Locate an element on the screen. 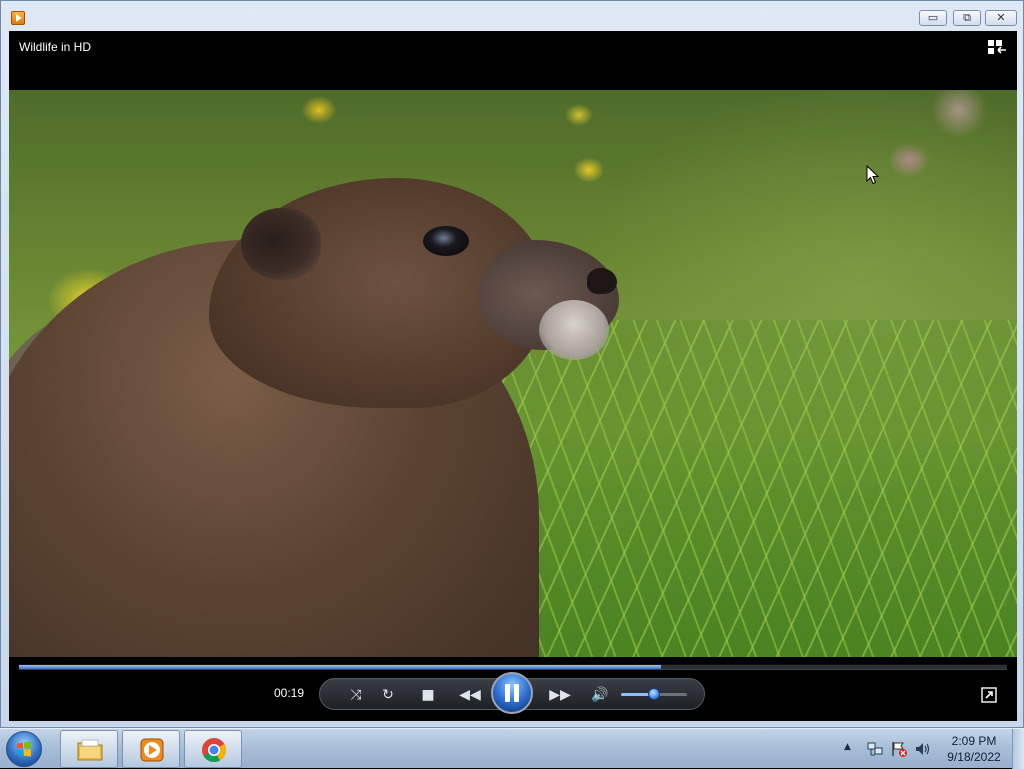 The width and height of the screenshot is (1024, 769). now-playing-title: Wildlife in HD is located at coordinates (55, 47).